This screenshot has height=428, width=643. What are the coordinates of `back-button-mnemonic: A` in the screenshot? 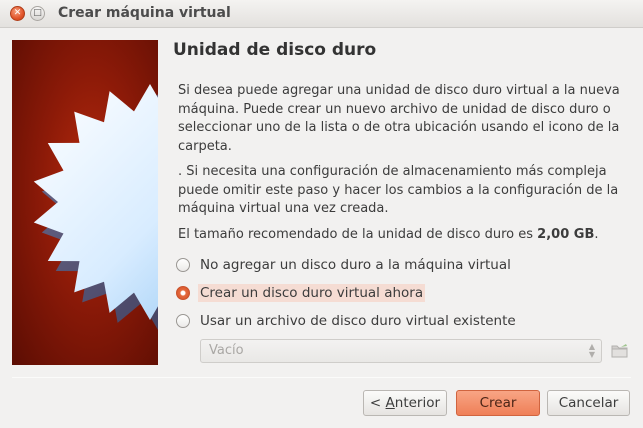 It's located at (390, 403).